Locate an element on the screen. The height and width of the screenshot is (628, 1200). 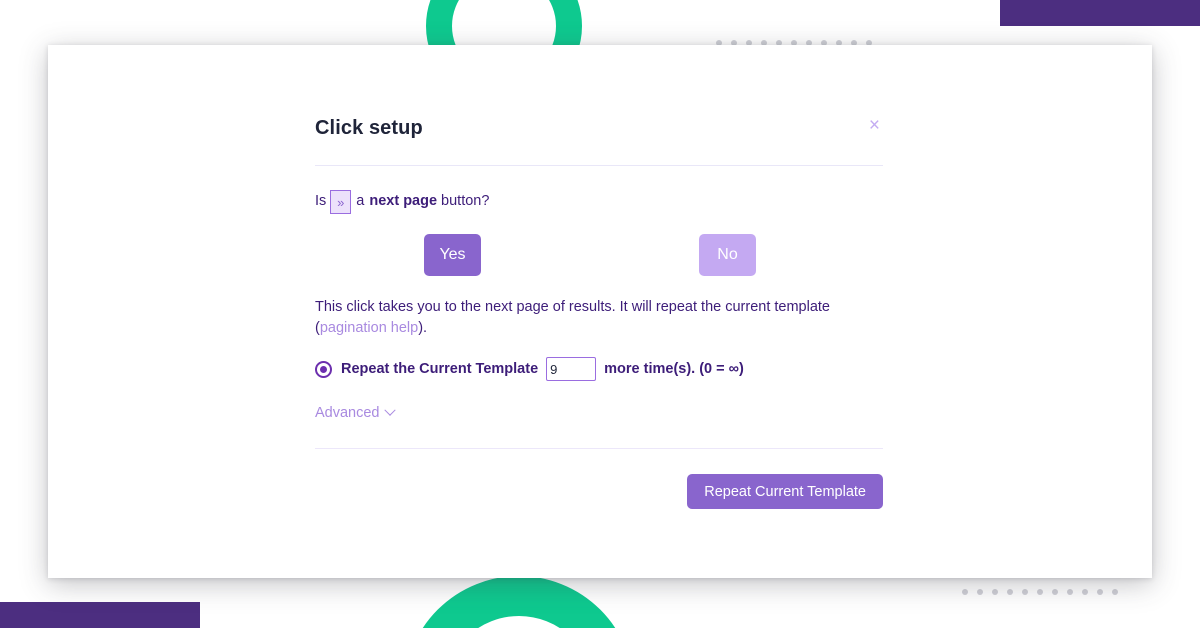
modal-footer: Repeat Current Template is located at coordinates (599, 492).